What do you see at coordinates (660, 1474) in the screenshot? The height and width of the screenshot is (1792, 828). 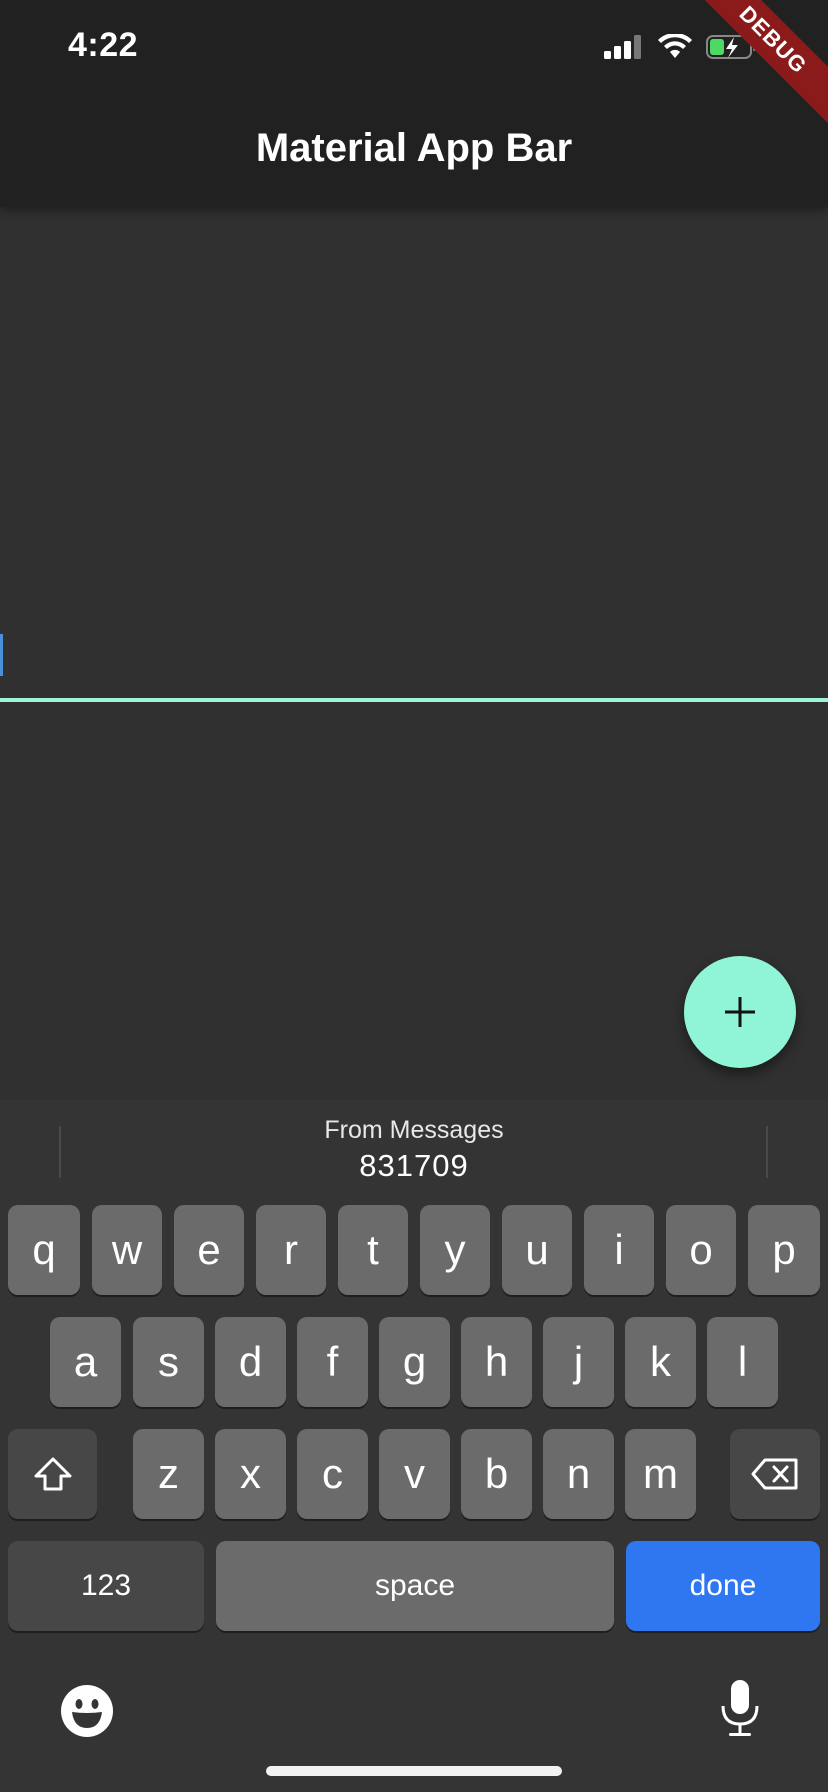 I see `key-m: m` at bounding box center [660, 1474].